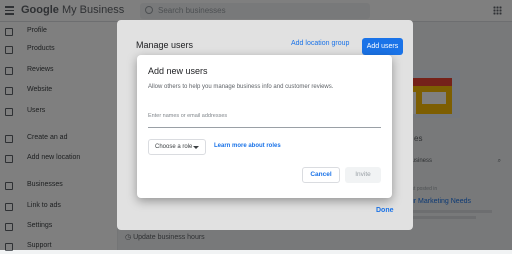 This screenshot has height=254, width=512. What do you see at coordinates (385, 210) in the screenshot?
I see `done-button: Done` at bounding box center [385, 210].